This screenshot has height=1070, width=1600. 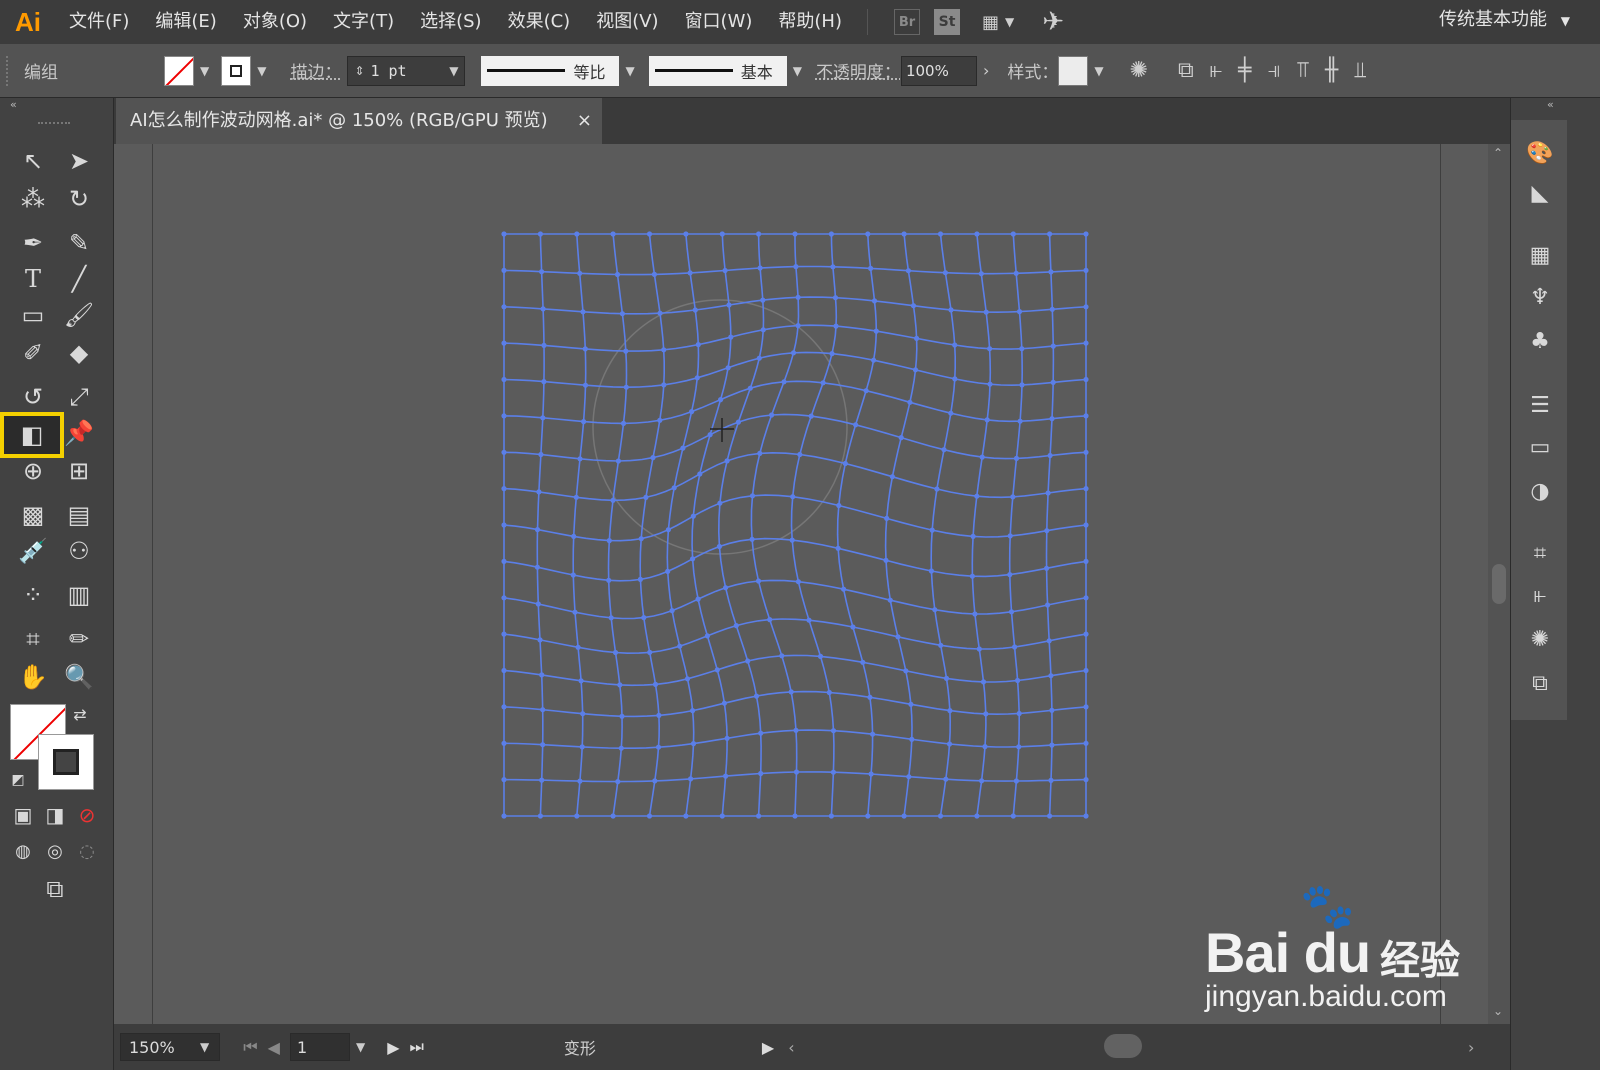 I want to click on eraser-tool-icon: ◆, so click(x=79, y=353).